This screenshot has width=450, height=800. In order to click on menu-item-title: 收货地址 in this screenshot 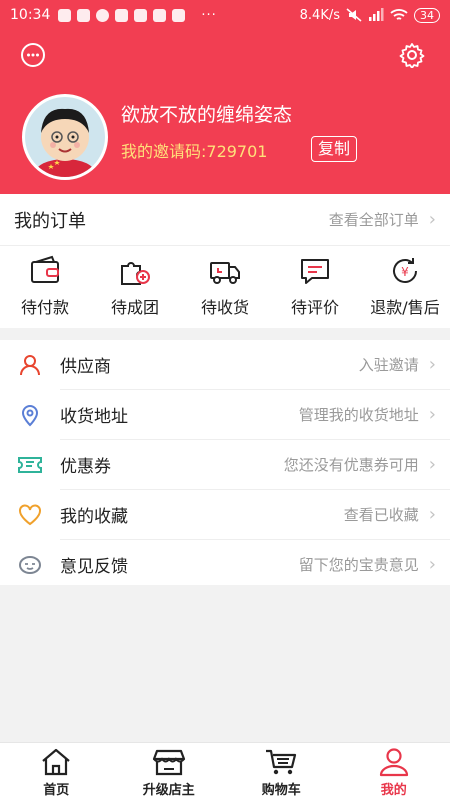, I will do `click(94, 417)`.